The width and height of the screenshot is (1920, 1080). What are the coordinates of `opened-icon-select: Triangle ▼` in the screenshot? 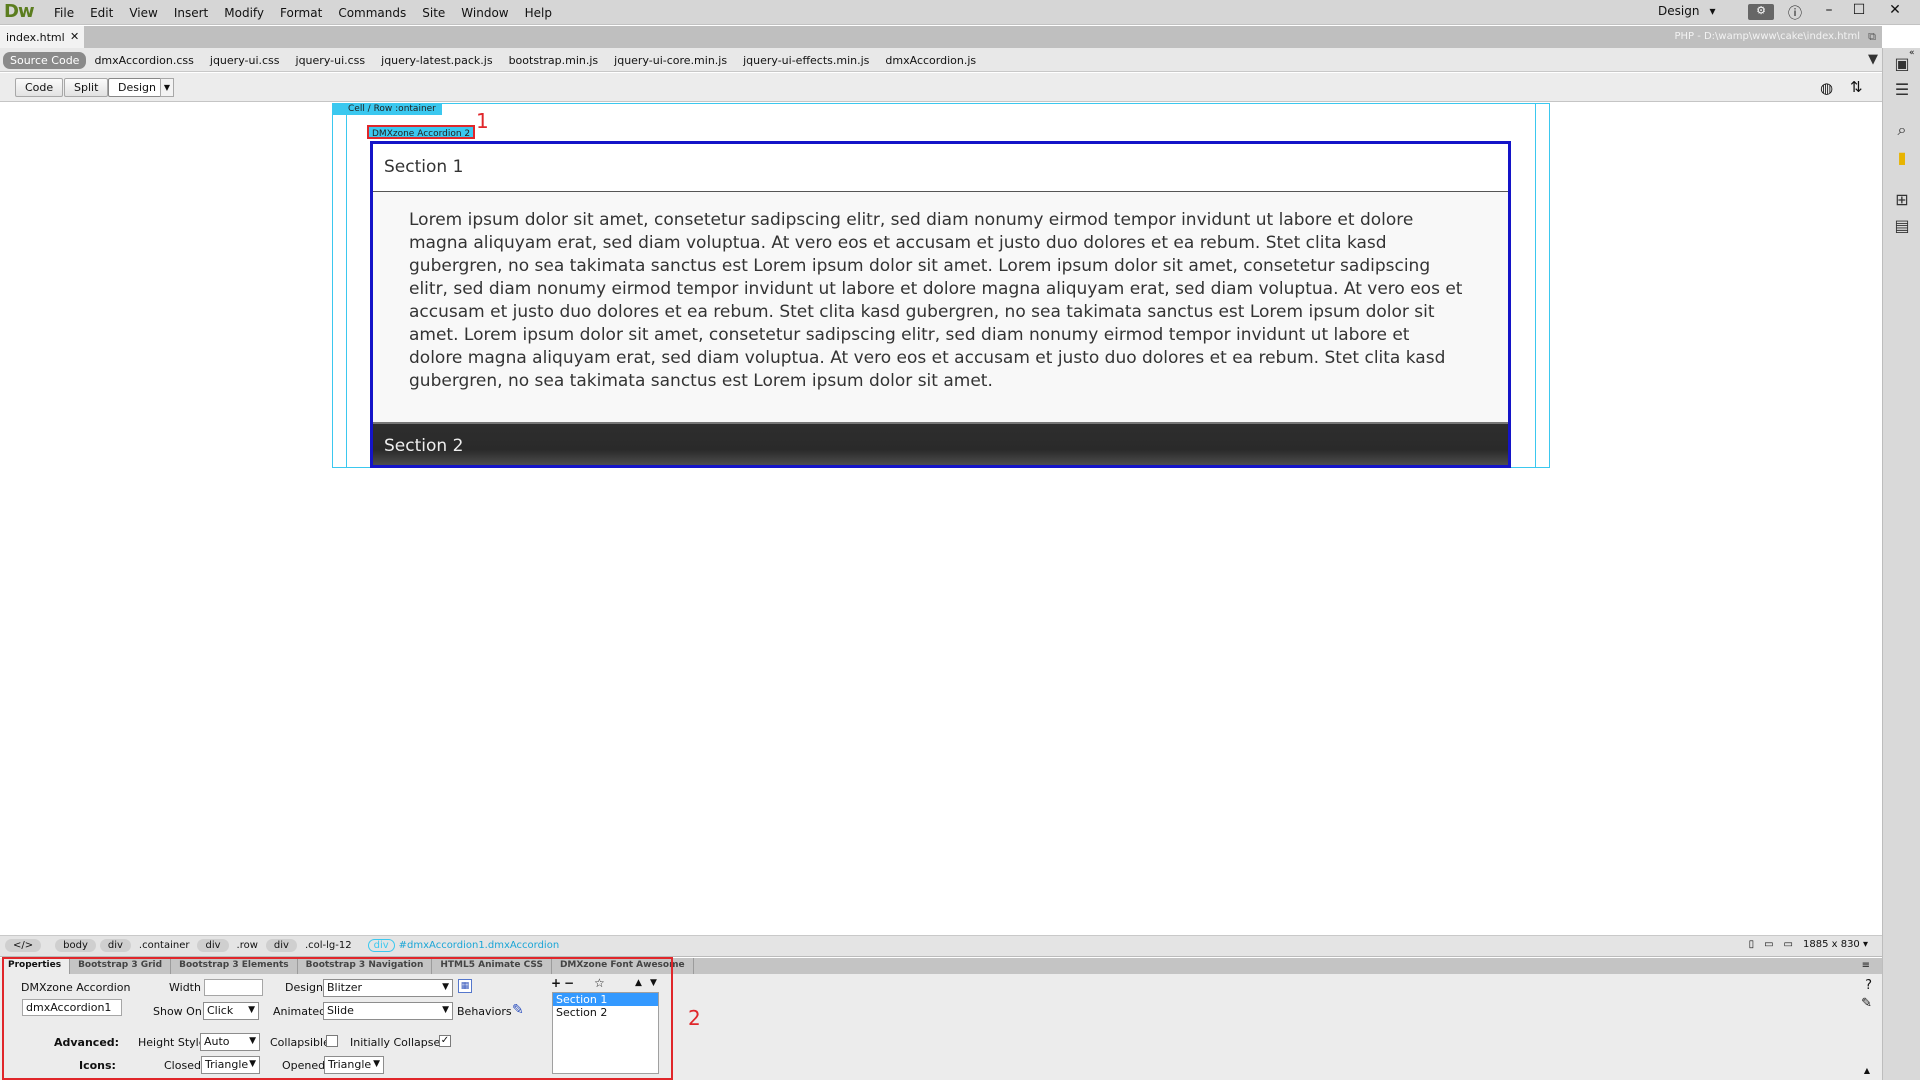 It's located at (354, 1065).